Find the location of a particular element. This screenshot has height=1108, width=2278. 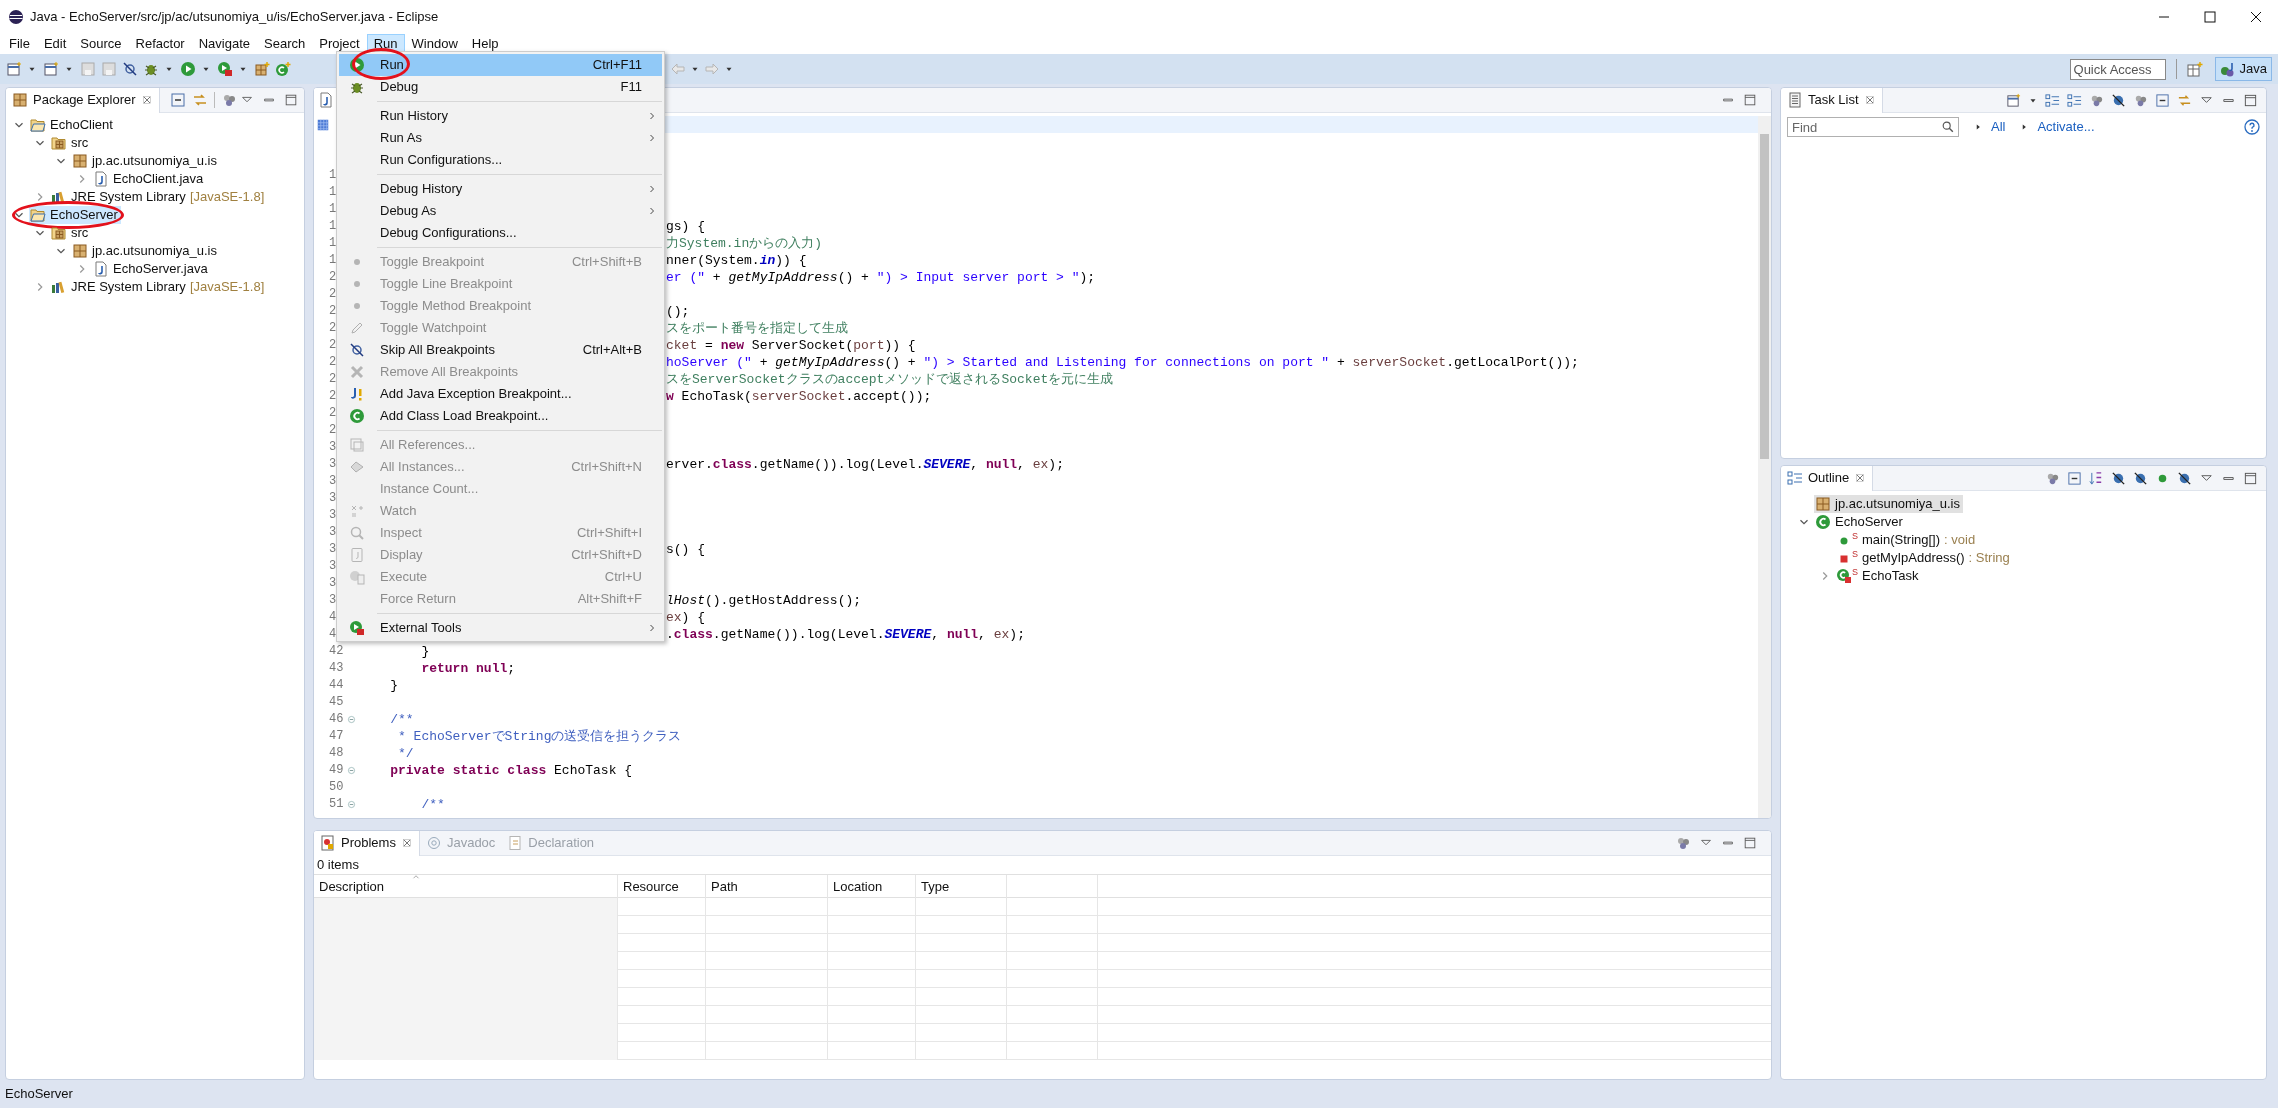

menu-item-label: Toggle Watchpoint is located at coordinates (434, 328).